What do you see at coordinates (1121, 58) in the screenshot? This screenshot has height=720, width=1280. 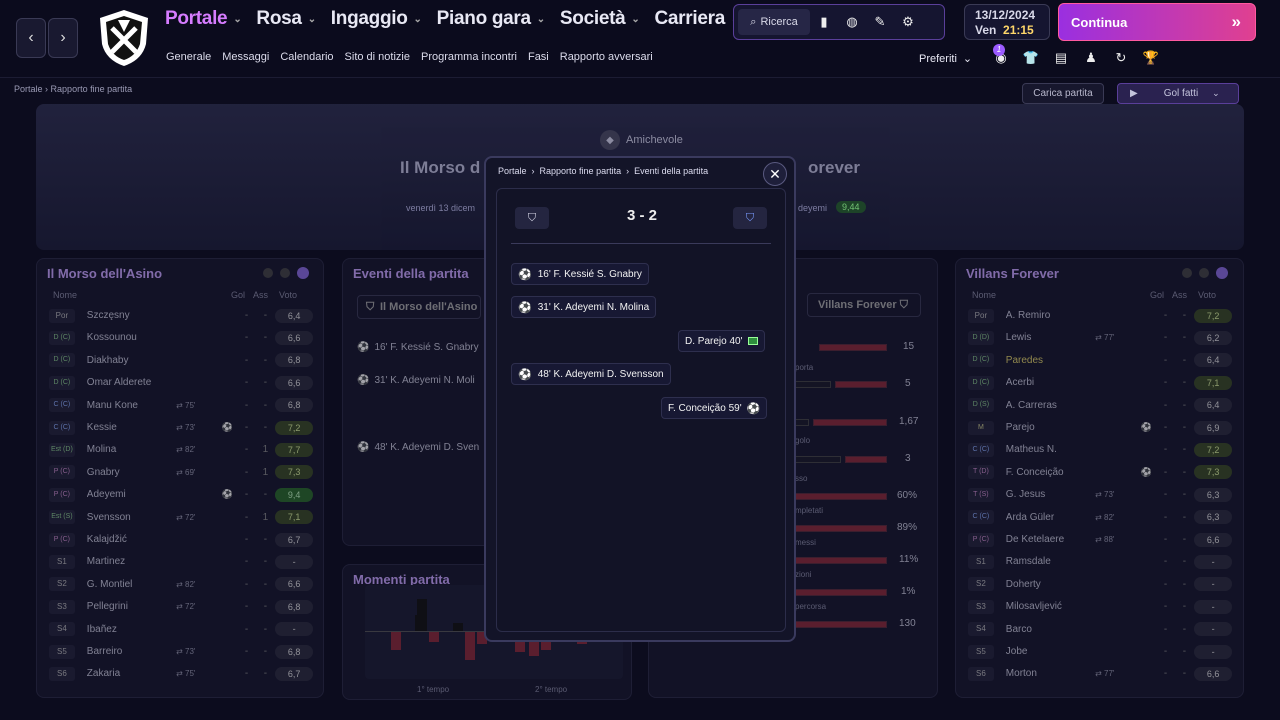 I see `refresh-icon: ↻` at bounding box center [1121, 58].